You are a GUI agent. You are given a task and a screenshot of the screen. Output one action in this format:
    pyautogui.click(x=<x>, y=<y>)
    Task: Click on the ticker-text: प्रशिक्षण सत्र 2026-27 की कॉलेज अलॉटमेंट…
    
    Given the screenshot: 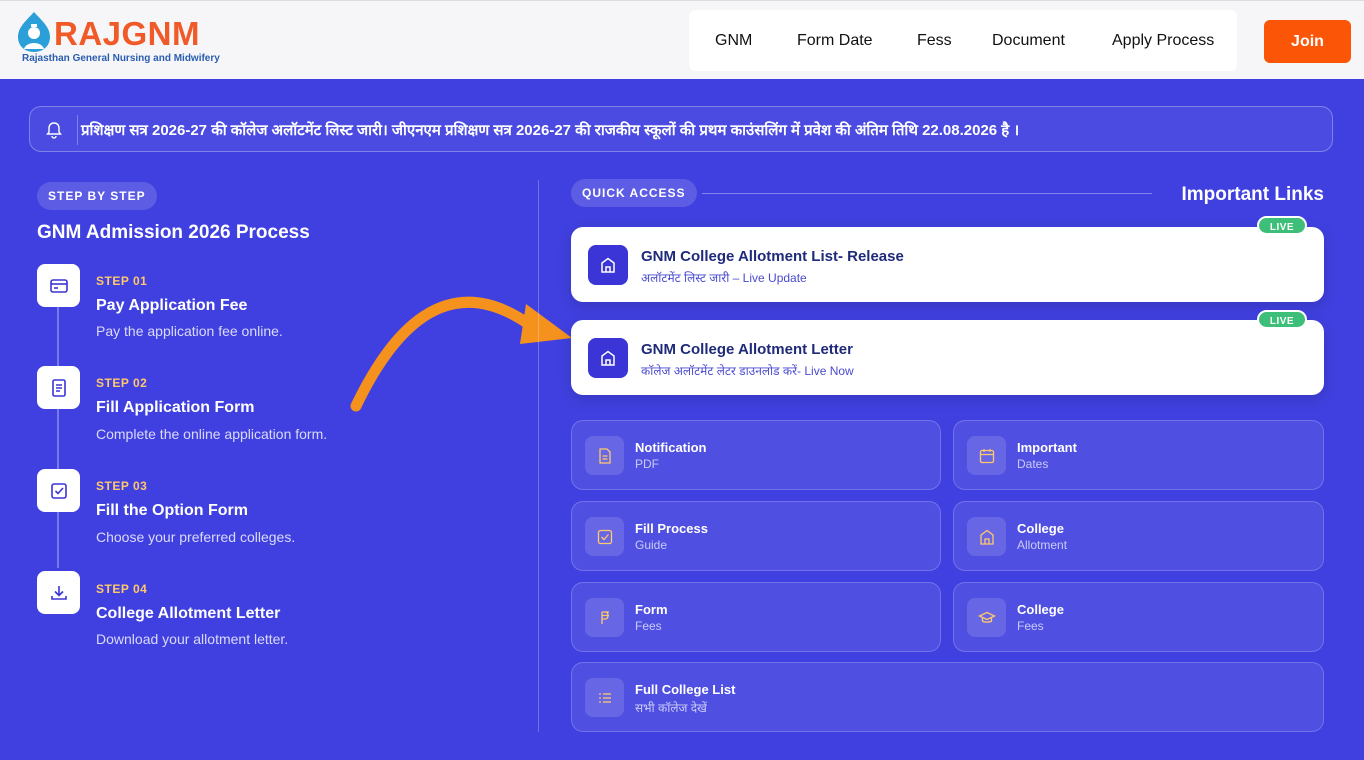 What is the action you would take?
    pyautogui.click(x=550, y=130)
    